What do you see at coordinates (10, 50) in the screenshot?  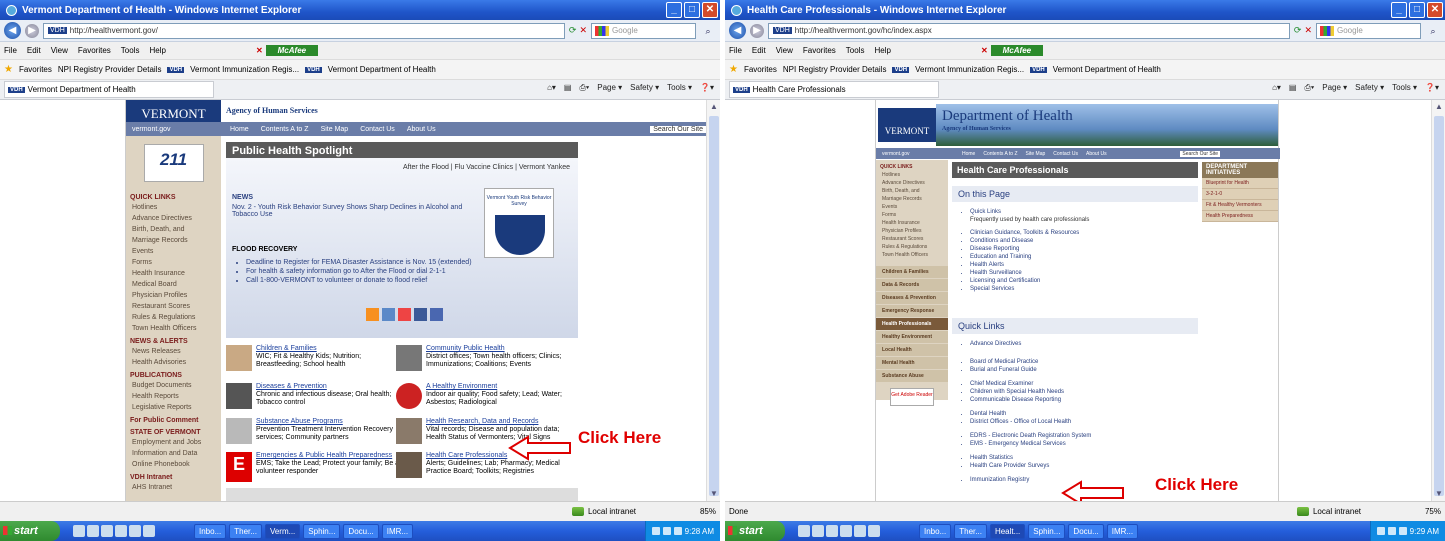 I see `menu-file: File` at bounding box center [10, 50].